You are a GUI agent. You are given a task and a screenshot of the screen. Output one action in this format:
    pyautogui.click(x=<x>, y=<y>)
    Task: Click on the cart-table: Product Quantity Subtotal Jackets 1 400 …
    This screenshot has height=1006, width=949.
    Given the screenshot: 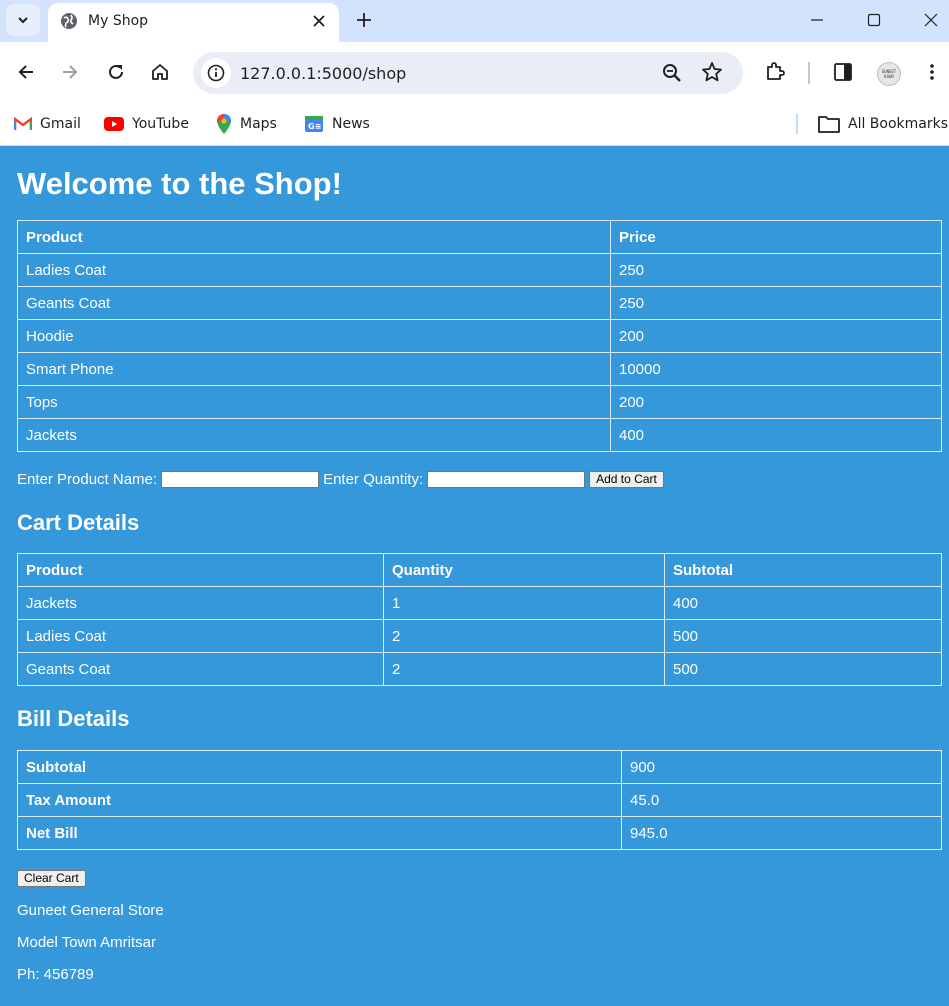 What is the action you would take?
    pyautogui.click(x=479, y=619)
    